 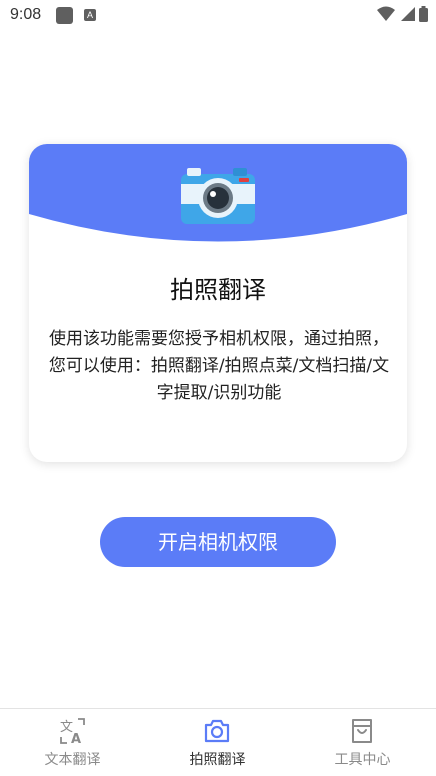 What do you see at coordinates (423, 14) in the screenshot?
I see `battery-icon` at bounding box center [423, 14].